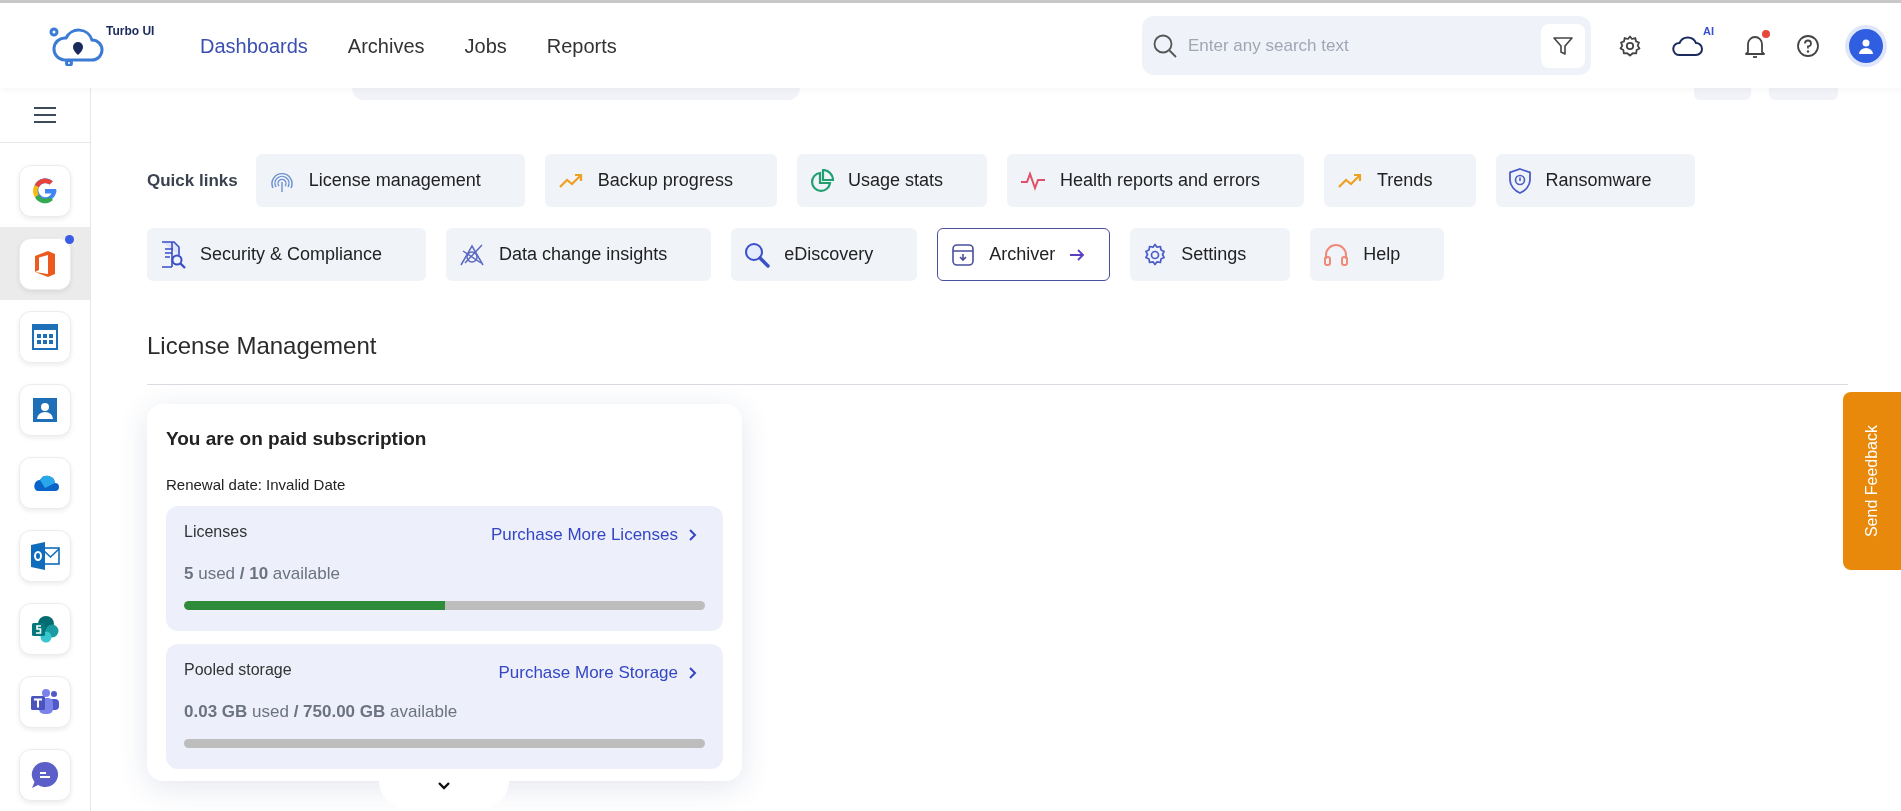 The image size is (1901, 811). I want to click on cloud-logo-icon, so click(77, 45).